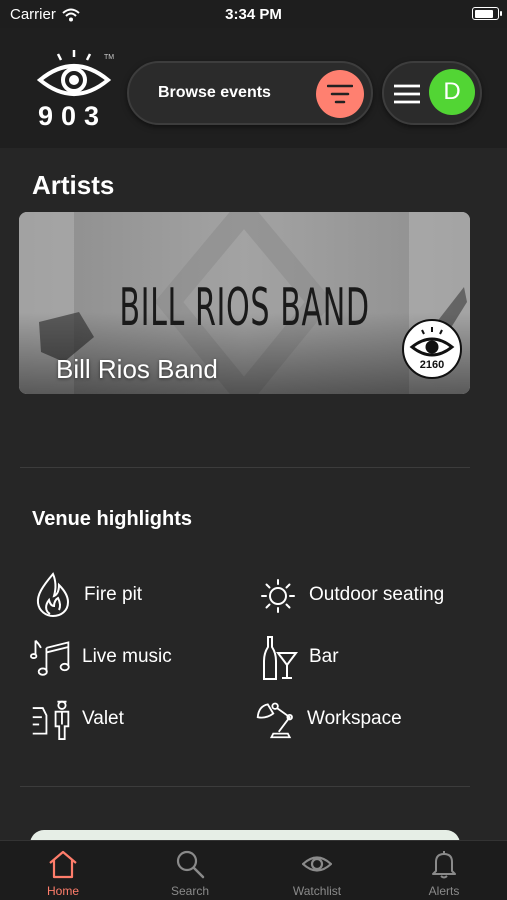  What do you see at coordinates (62, 891) in the screenshot?
I see `tab-label: Home` at bounding box center [62, 891].